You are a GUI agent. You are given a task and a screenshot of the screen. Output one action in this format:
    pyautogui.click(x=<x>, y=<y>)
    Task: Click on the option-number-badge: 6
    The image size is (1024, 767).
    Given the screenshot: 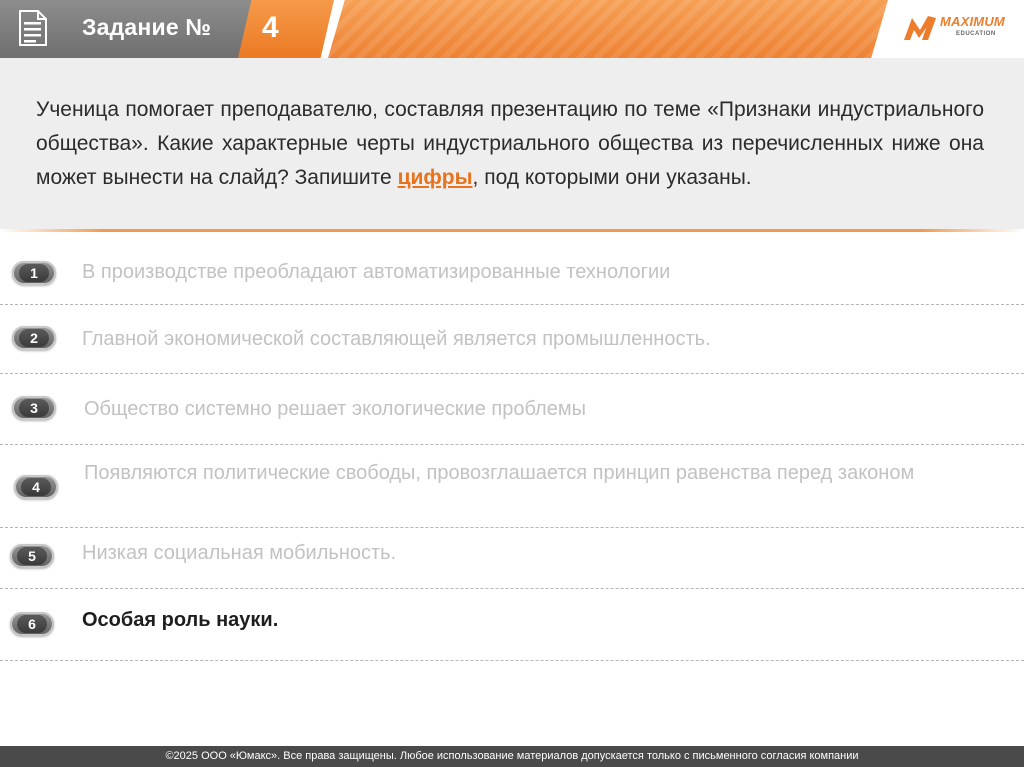 What is the action you would take?
    pyautogui.click(x=32, y=624)
    